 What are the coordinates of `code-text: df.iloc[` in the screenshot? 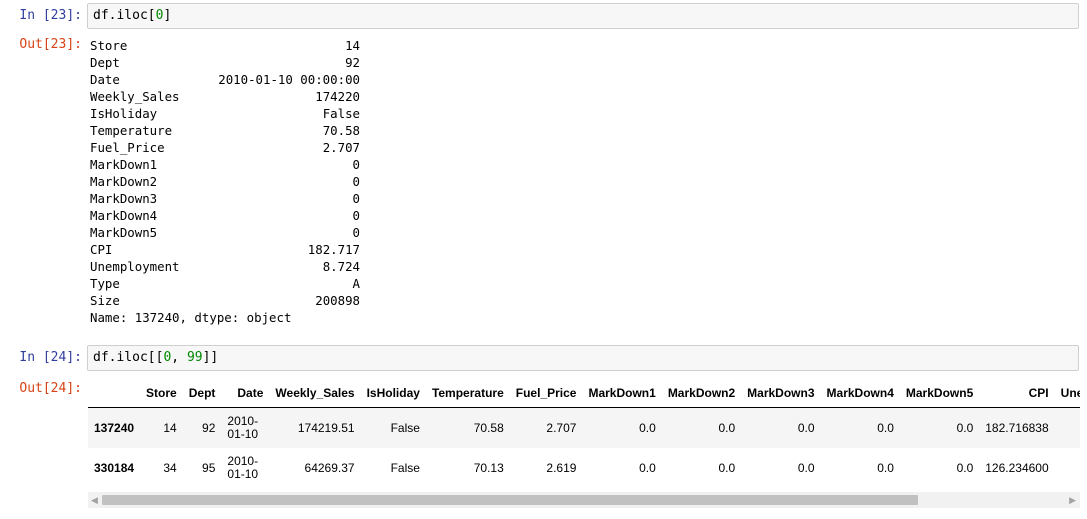 It's located at (124, 15).